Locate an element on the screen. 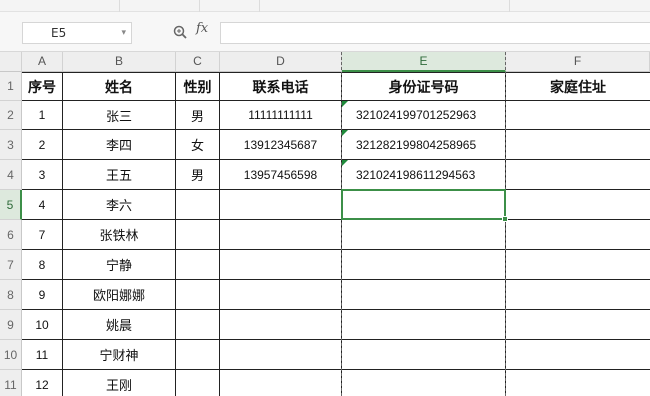 The image size is (650, 396). row-header-3: 3 is located at coordinates (11, 145).